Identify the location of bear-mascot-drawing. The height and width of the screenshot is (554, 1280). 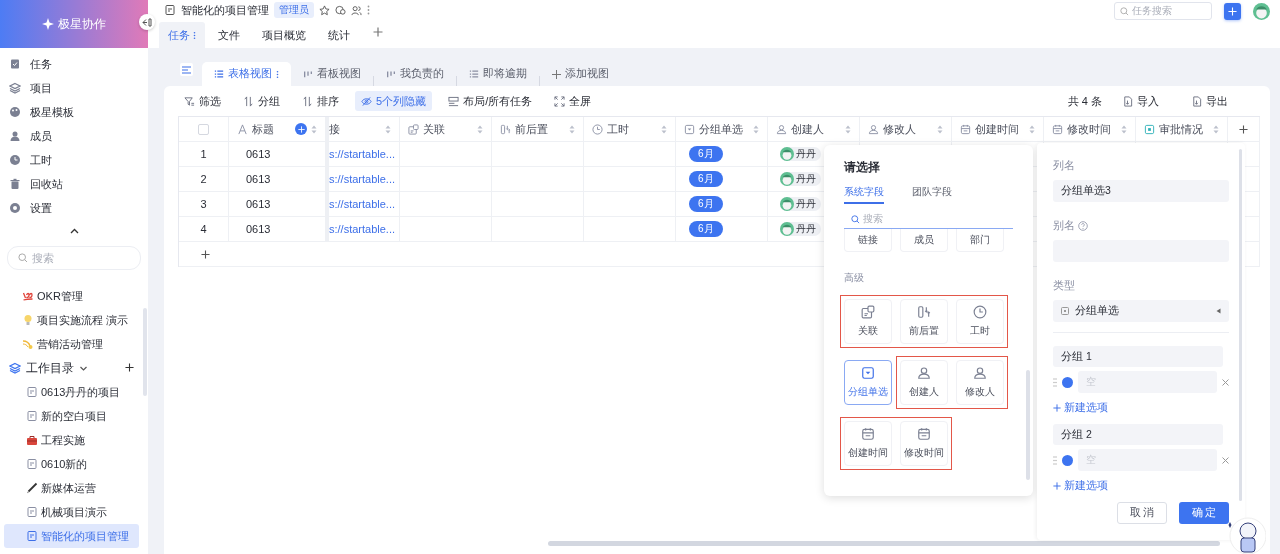
(1246, 535).